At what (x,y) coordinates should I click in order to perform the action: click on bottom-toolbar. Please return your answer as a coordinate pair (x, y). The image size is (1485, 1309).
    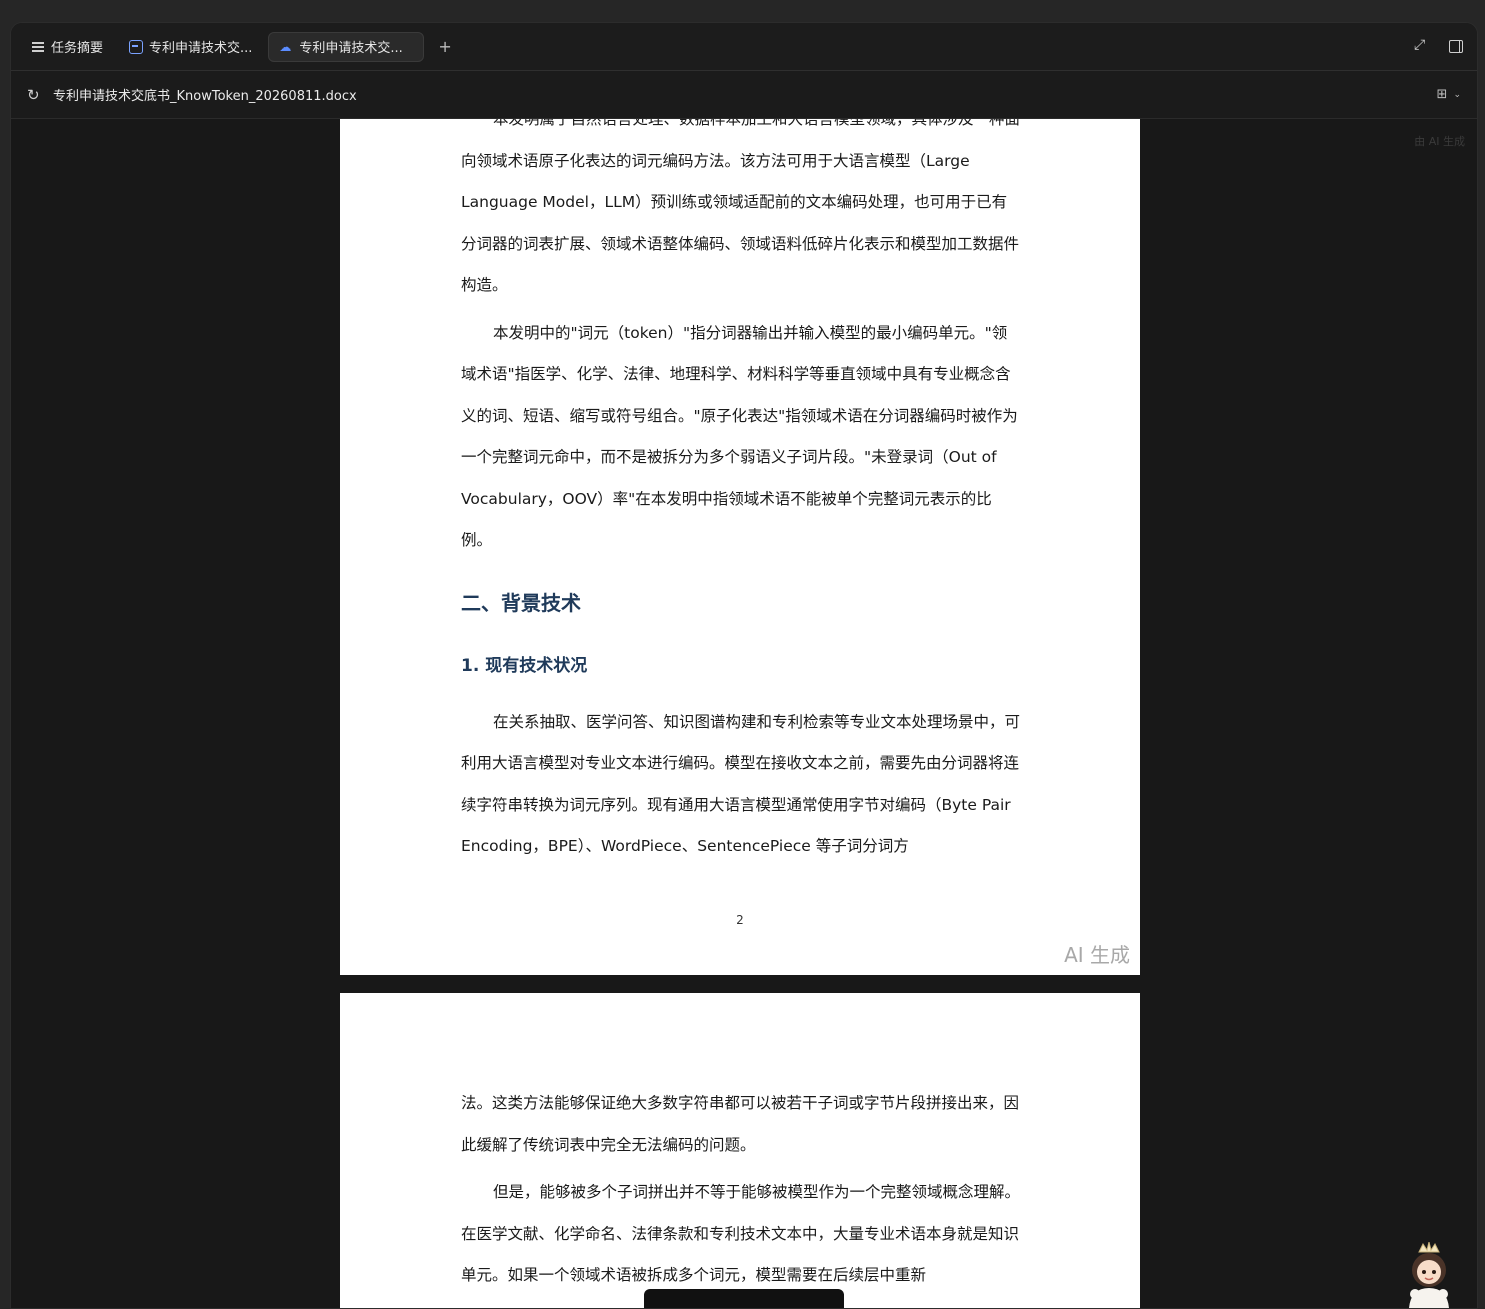
    Looking at the image, I should click on (744, 1298).